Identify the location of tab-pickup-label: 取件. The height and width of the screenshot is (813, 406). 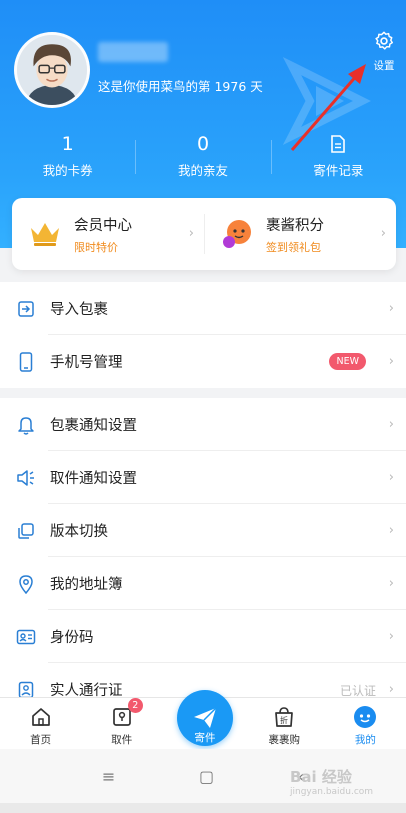
(122, 740).